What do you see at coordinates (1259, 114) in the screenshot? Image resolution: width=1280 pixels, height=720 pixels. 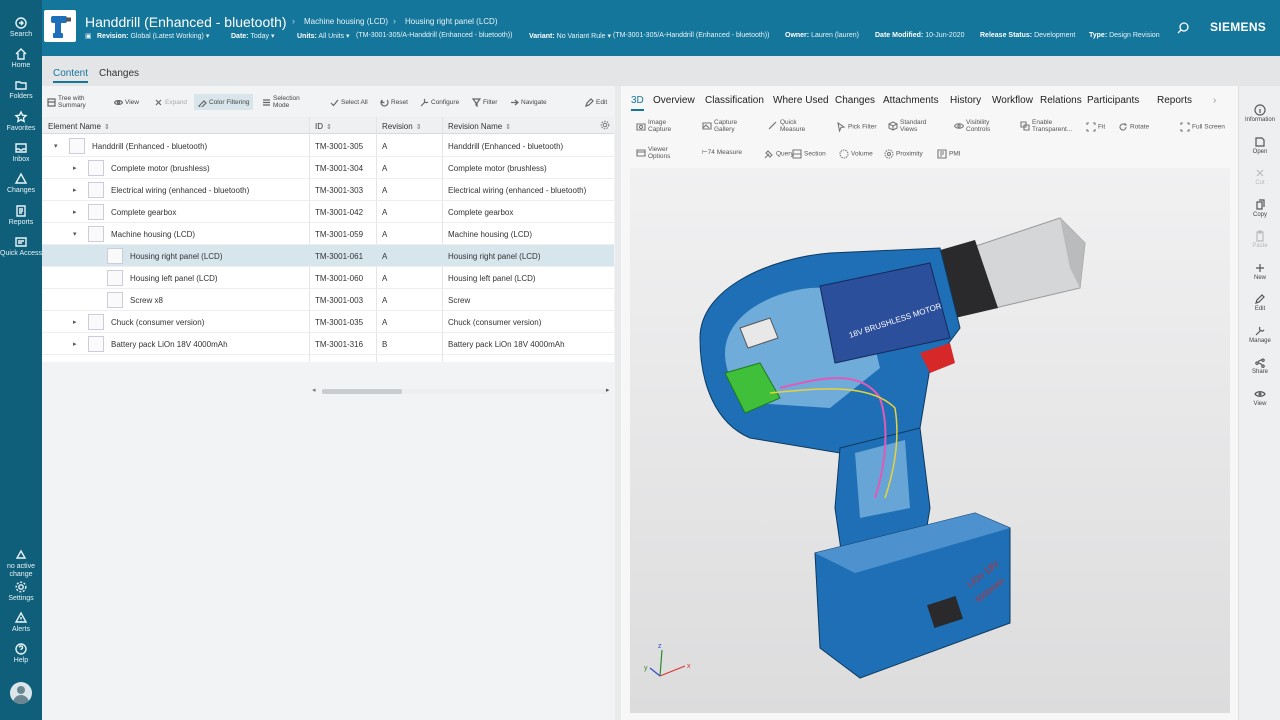 I see `rail-information: Information` at bounding box center [1259, 114].